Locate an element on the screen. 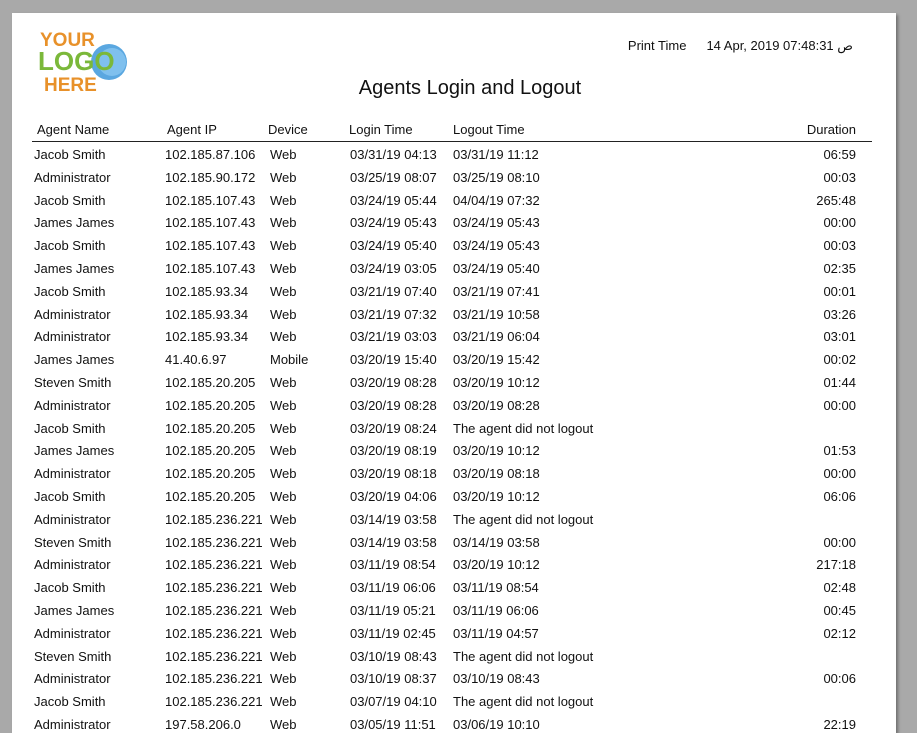 The height and width of the screenshot is (733, 917). login-time-cell: 03/24/19 05:43 is located at coordinates (393, 223).